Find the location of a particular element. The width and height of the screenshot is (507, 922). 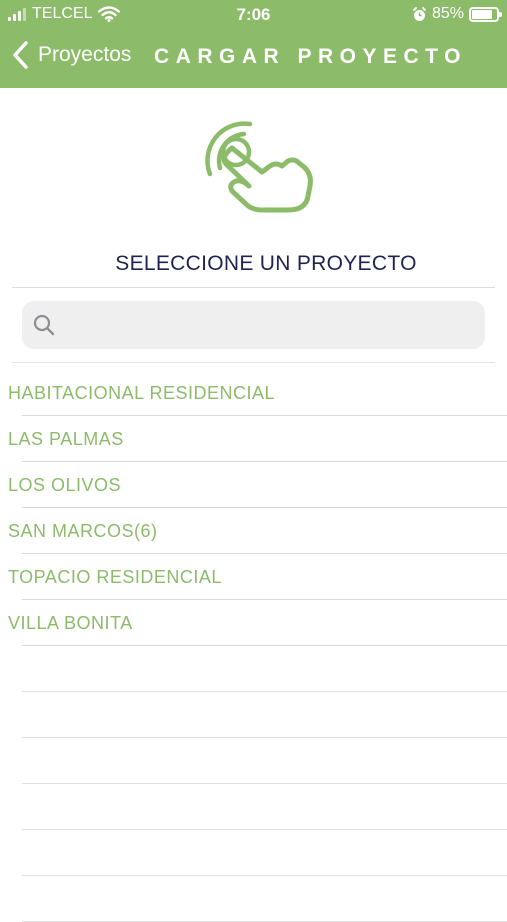

project-item-las-palmas: LAS PALMAS is located at coordinates (253, 439).